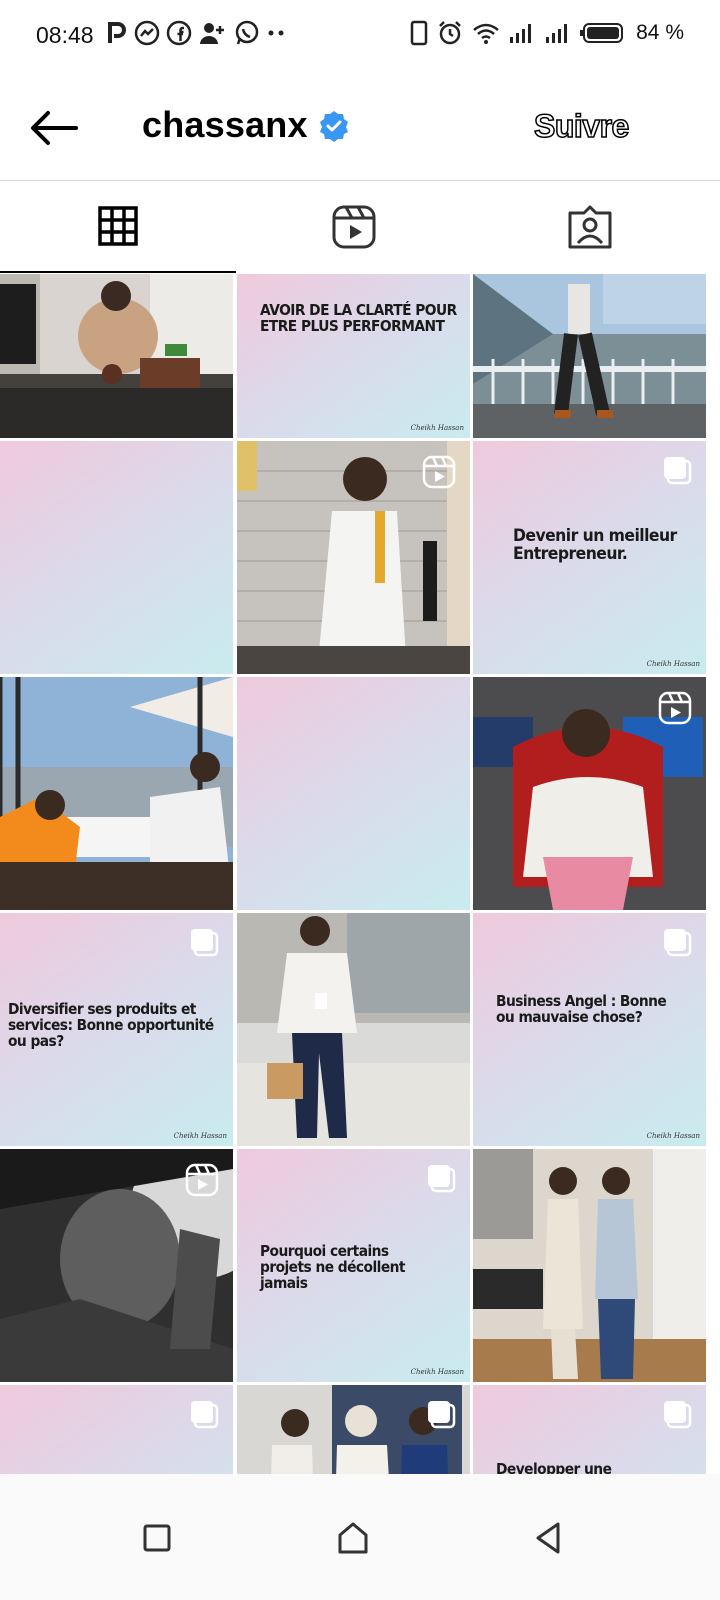 This screenshot has height=1600, width=720. What do you see at coordinates (334, 126) in the screenshot?
I see `verified-badge-icon` at bounding box center [334, 126].